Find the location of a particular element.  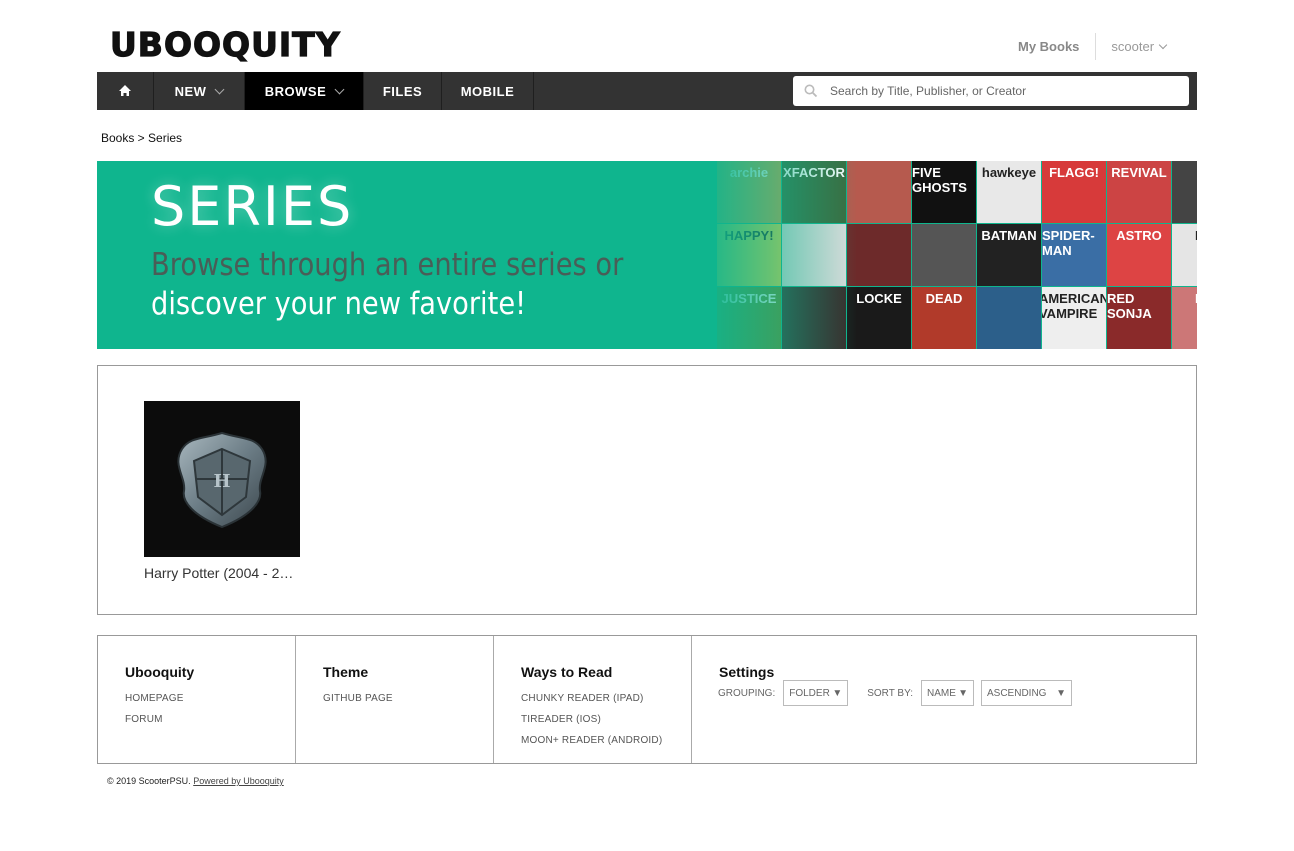

banner-title: SERIES is located at coordinates (252, 206).